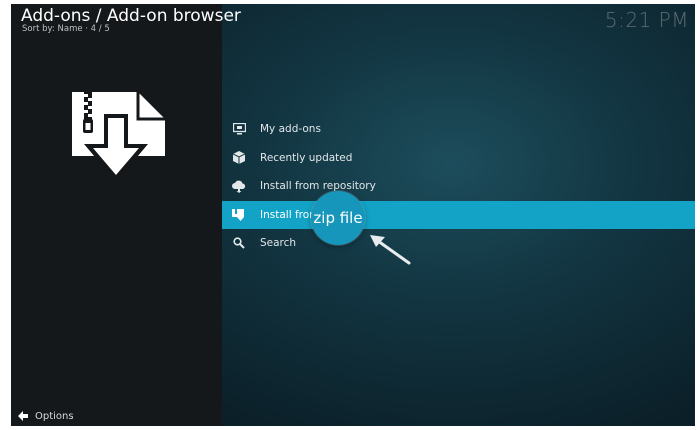 The width and height of the screenshot is (700, 430). I want to click on zip-file-icon, so click(239, 215).